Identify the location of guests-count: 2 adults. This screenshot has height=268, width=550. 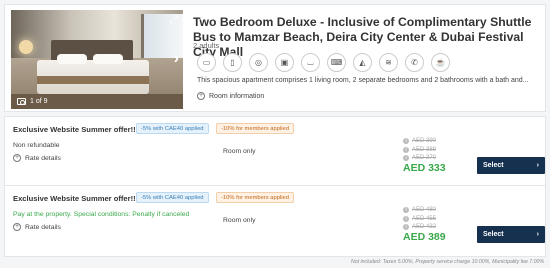
(206, 45).